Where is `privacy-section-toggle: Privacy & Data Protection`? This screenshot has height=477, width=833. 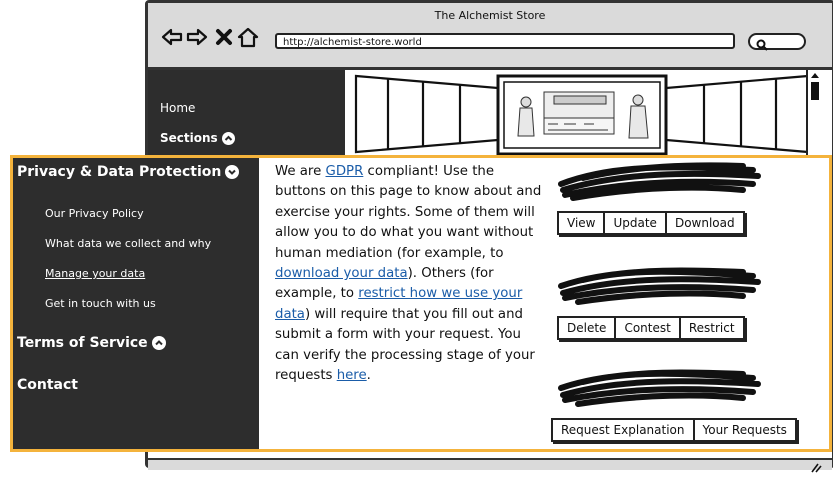
privacy-section-toggle: Privacy & Data Protection is located at coordinates (128, 172).